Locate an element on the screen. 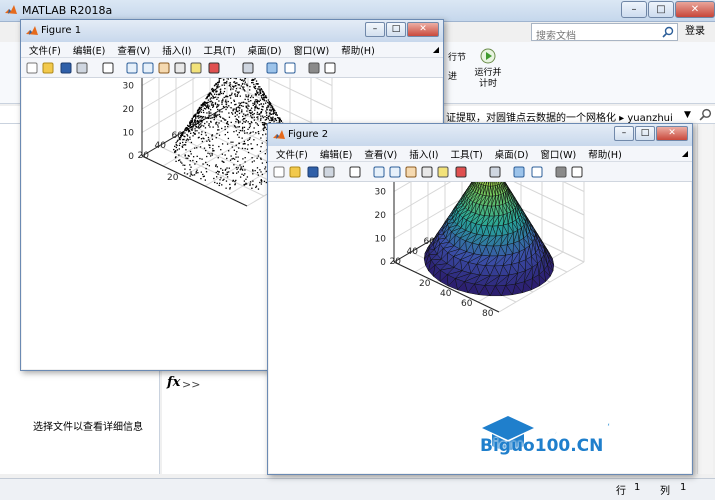 Image resolution: width=715 pixels, height=500 pixels. advance-label: 进 is located at coordinates (452, 75).